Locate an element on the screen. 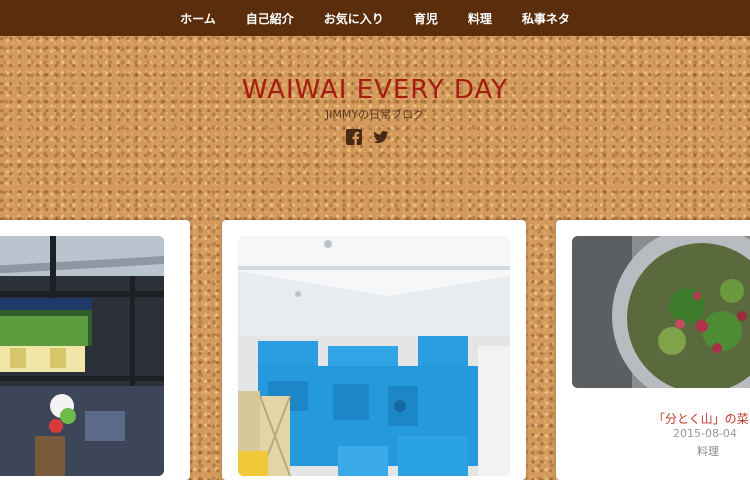 The width and height of the screenshot is (750, 480). top-navigation: ホーム 自己紹介 お気に入り 育児 料理 私事ネタ is located at coordinates (375, 18).